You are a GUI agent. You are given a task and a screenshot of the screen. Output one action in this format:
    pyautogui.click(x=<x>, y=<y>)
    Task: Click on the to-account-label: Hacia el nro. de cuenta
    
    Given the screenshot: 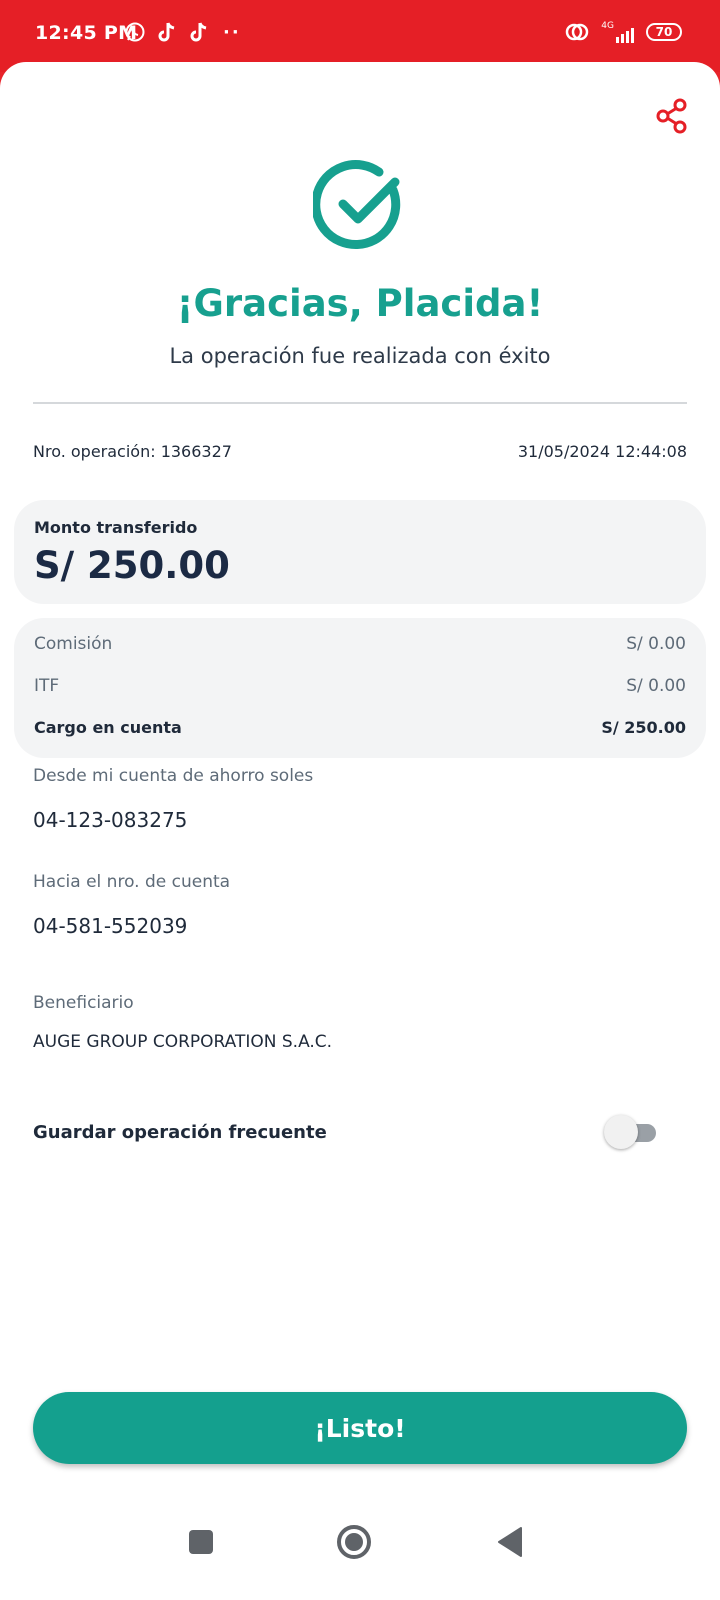 What is the action you would take?
    pyautogui.click(x=132, y=882)
    